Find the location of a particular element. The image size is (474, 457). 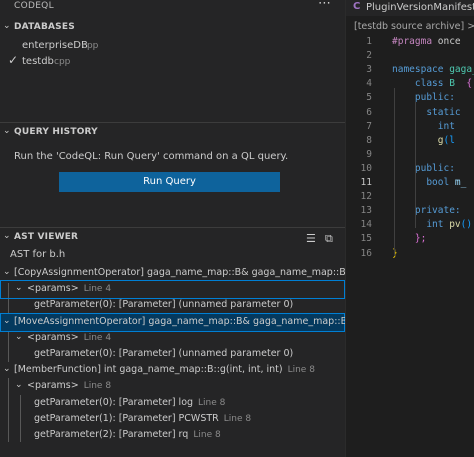

section-query-history-header: ⌄ QUERY HISTORY is located at coordinates (172, 132).